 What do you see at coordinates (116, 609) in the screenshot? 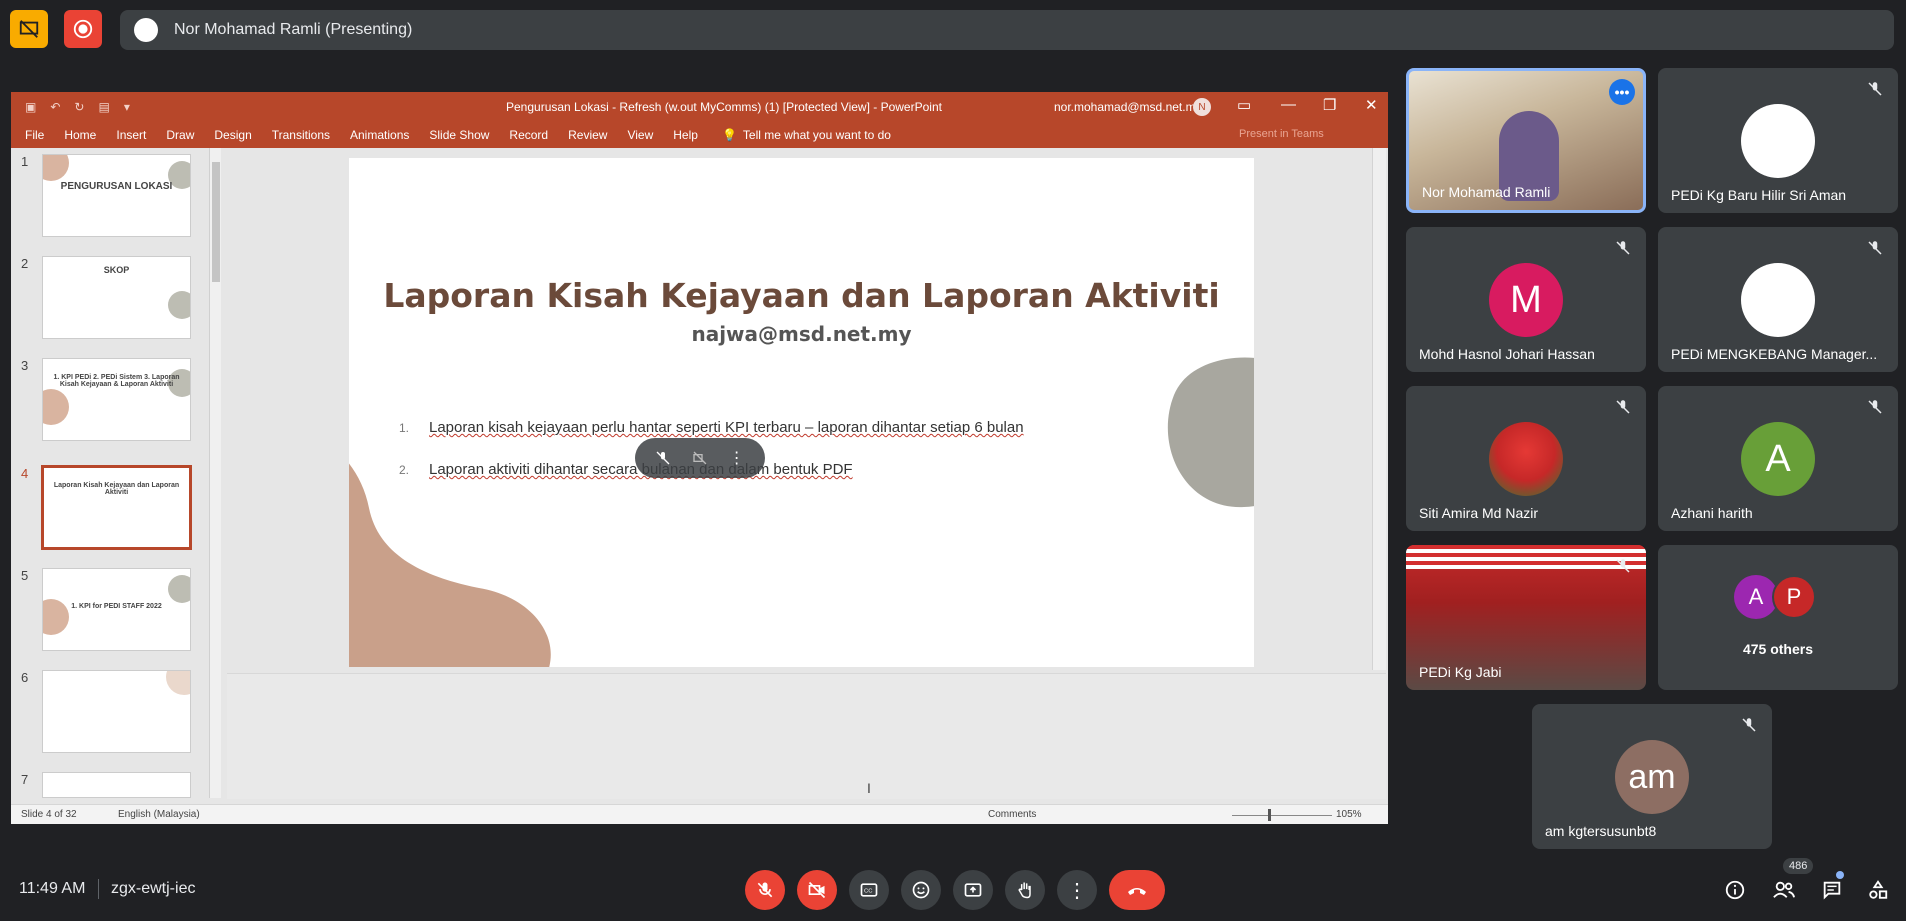
I see `thumbnail-slide: 1. KPI for PEDI STAFF 2022` at bounding box center [116, 609].